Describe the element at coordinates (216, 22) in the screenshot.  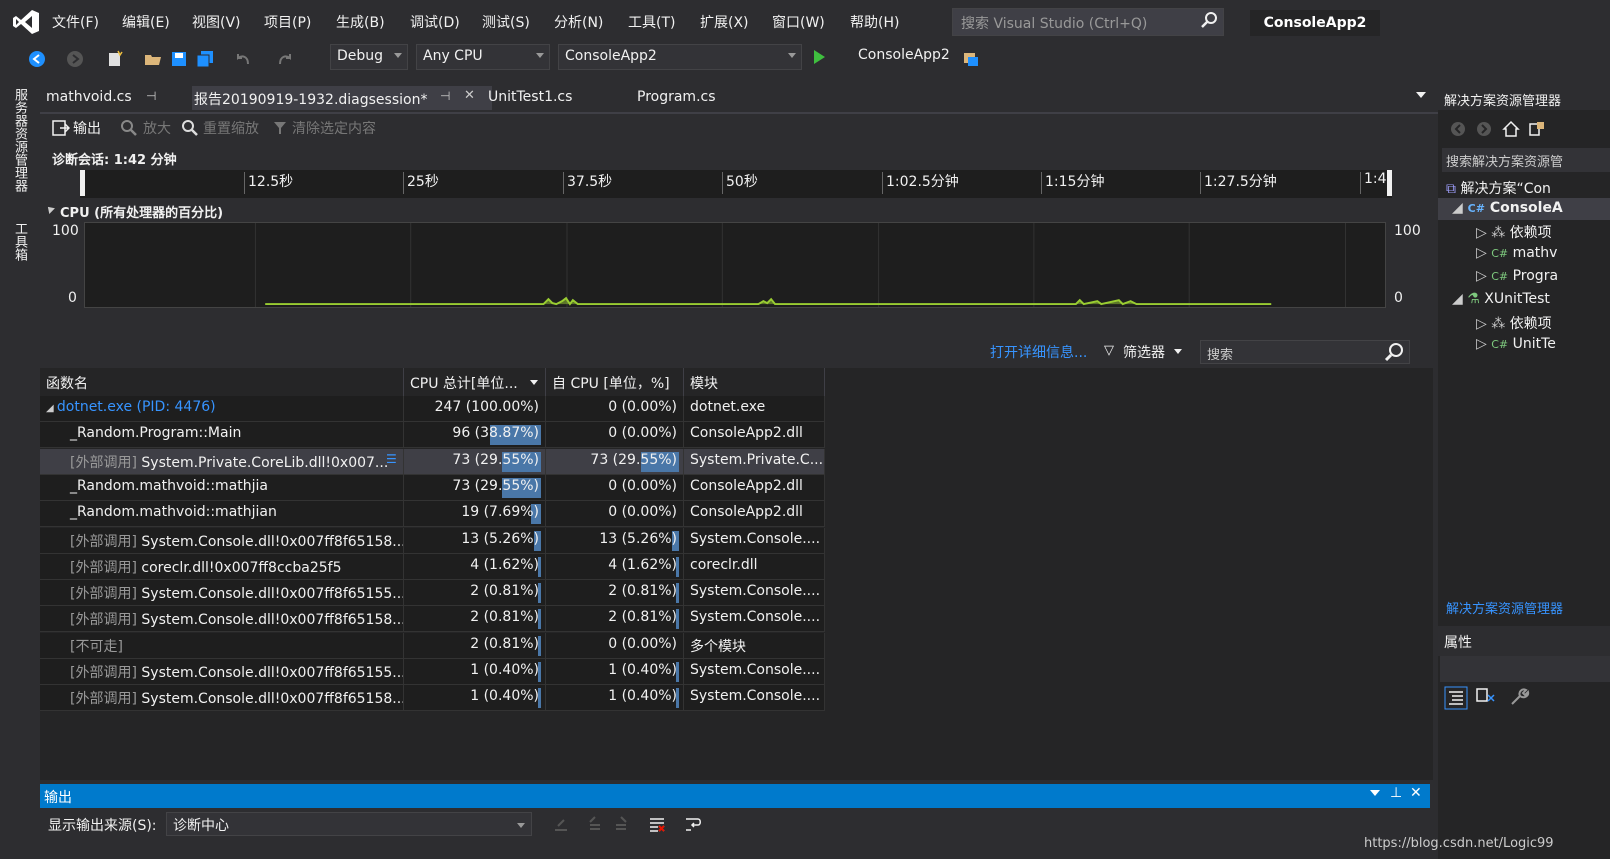
I see `menu-view: 视图(V)` at that location.